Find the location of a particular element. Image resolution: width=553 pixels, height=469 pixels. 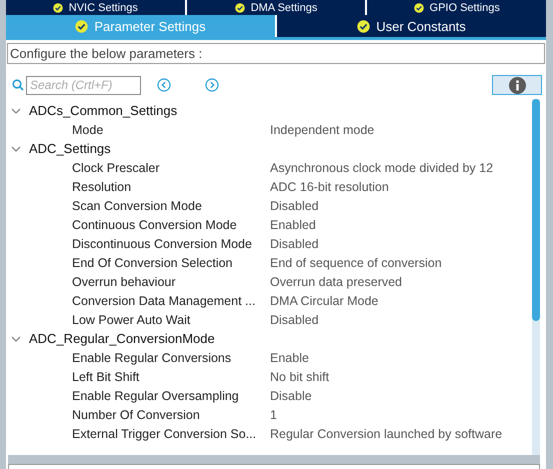

parameter-value: 1 is located at coordinates (273, 415).